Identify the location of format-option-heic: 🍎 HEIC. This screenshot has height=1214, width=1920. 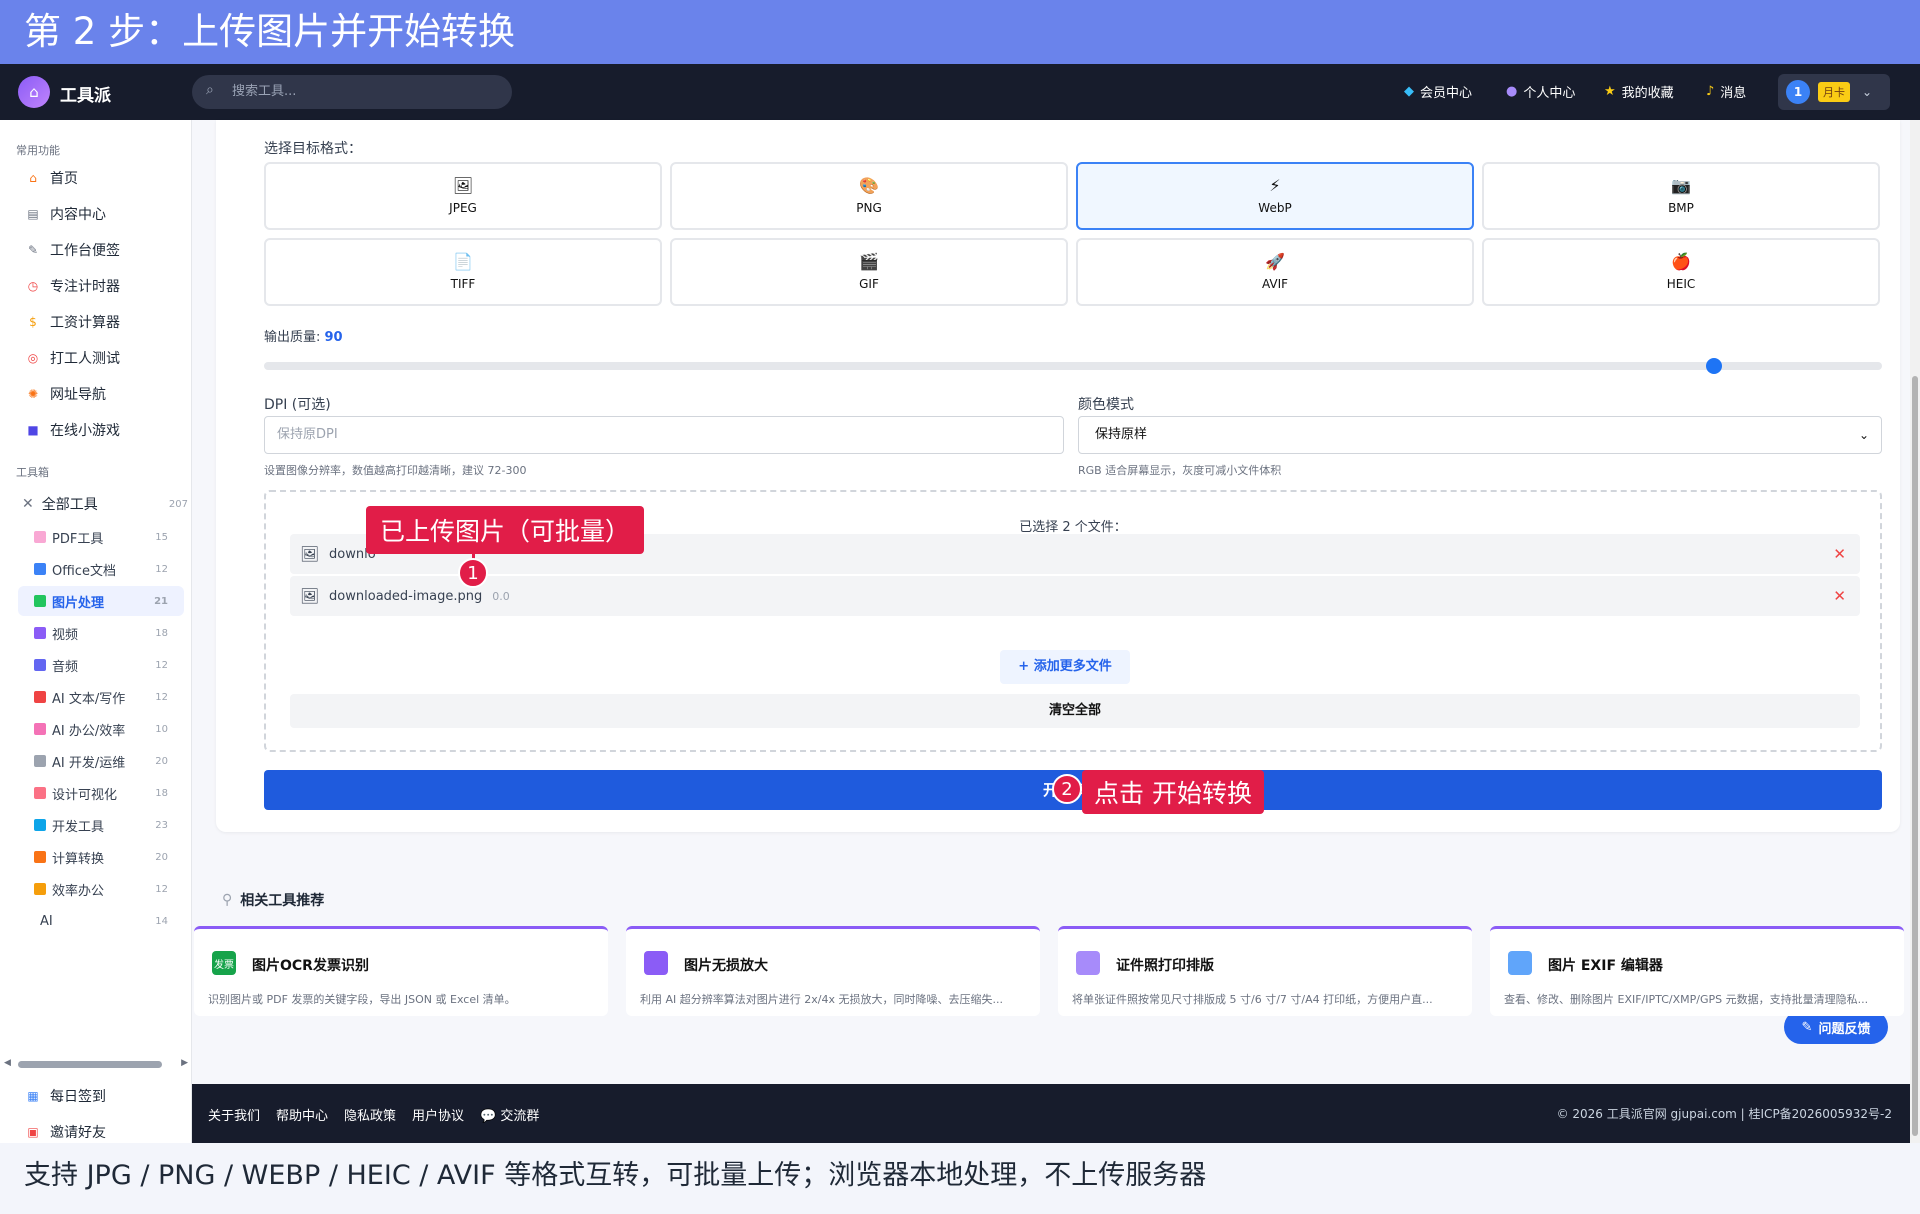
(1681, 272).